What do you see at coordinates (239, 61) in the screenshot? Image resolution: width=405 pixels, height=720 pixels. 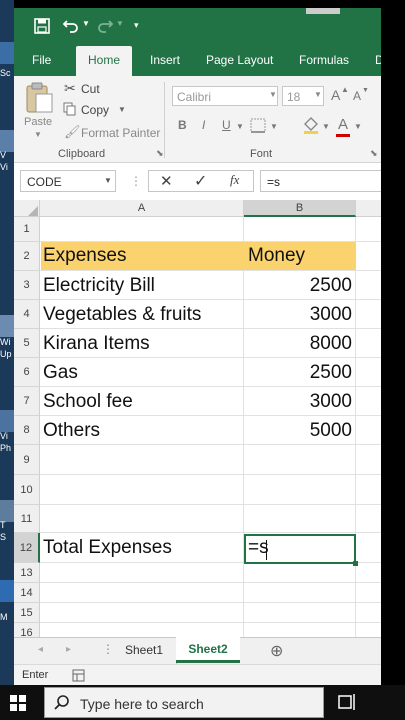 I see `tab-page-layout: Page Layout` at bounding box center [239, 61].